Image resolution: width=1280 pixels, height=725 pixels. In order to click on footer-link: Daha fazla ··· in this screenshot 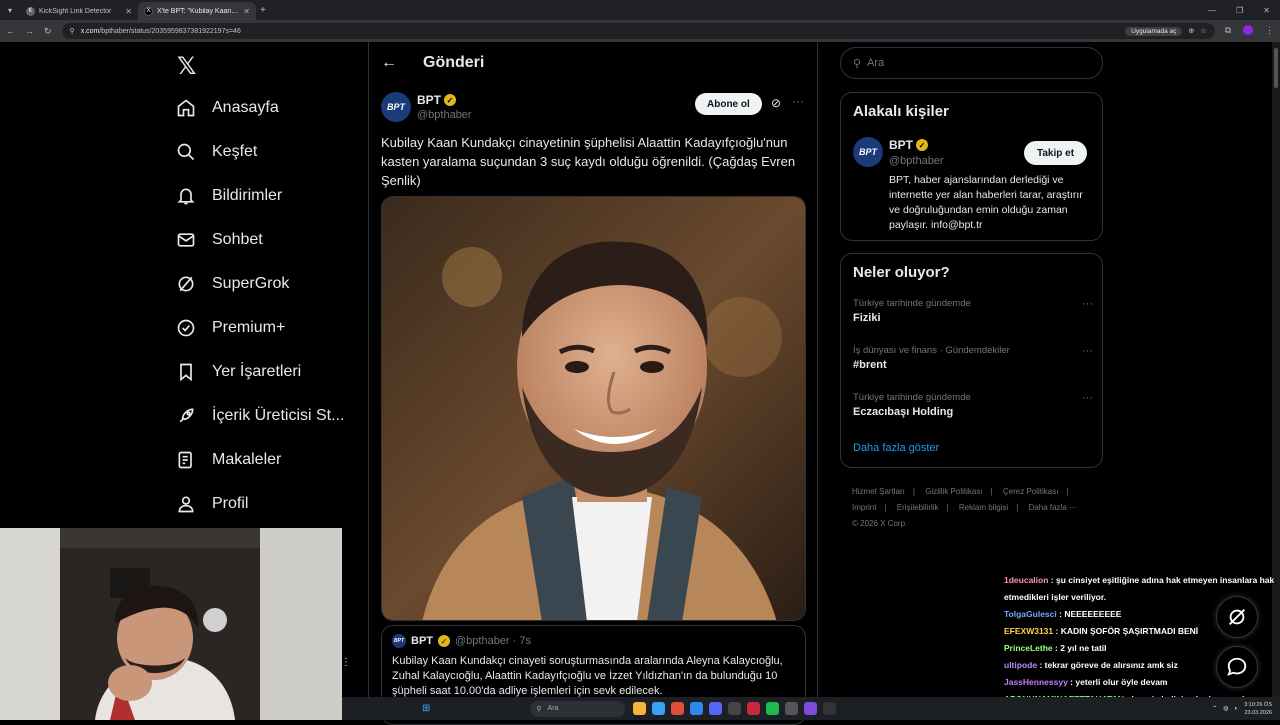, I will do `click(1053, 507)`.